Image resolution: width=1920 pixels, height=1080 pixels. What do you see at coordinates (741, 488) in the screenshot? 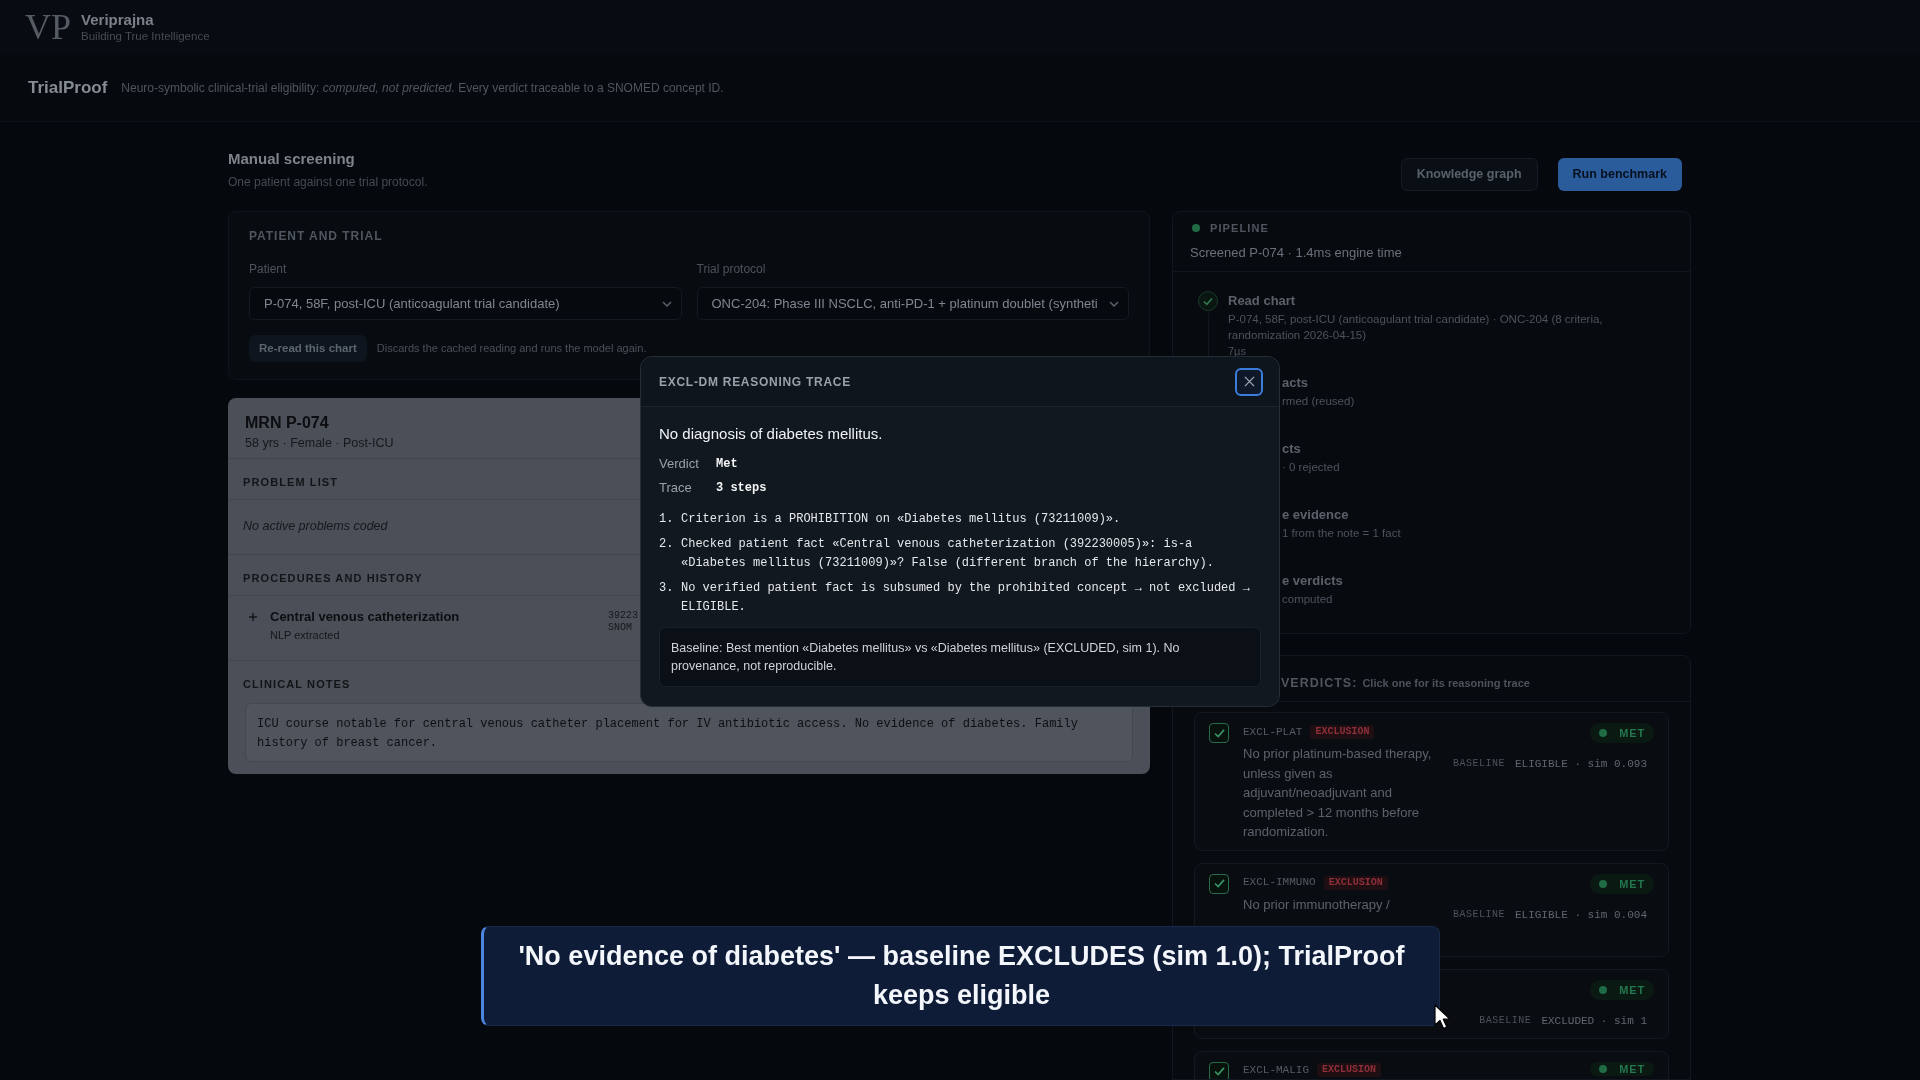
I see `field-value: 3 steps` at bounding box center [741, 488].